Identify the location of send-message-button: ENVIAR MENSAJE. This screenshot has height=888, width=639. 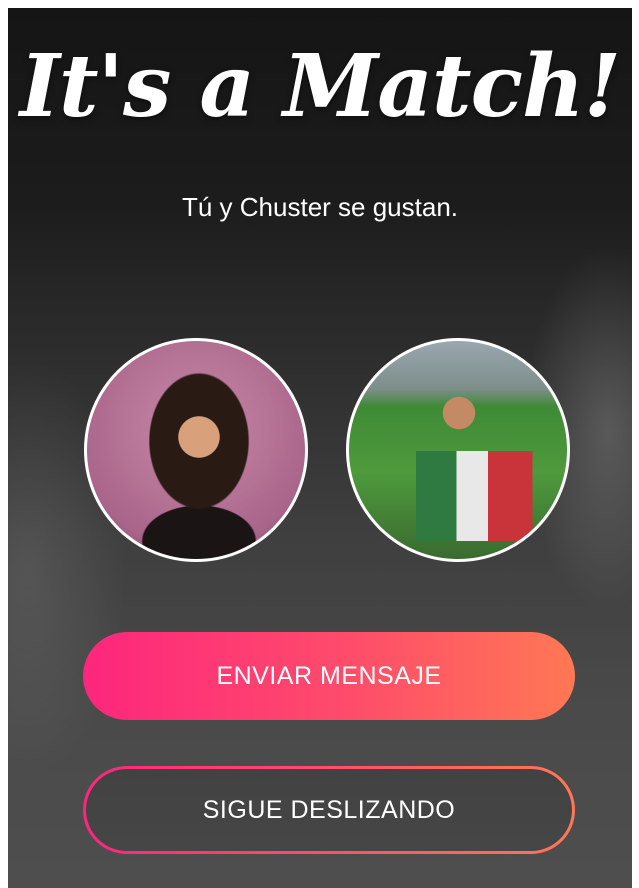
(329, 676).